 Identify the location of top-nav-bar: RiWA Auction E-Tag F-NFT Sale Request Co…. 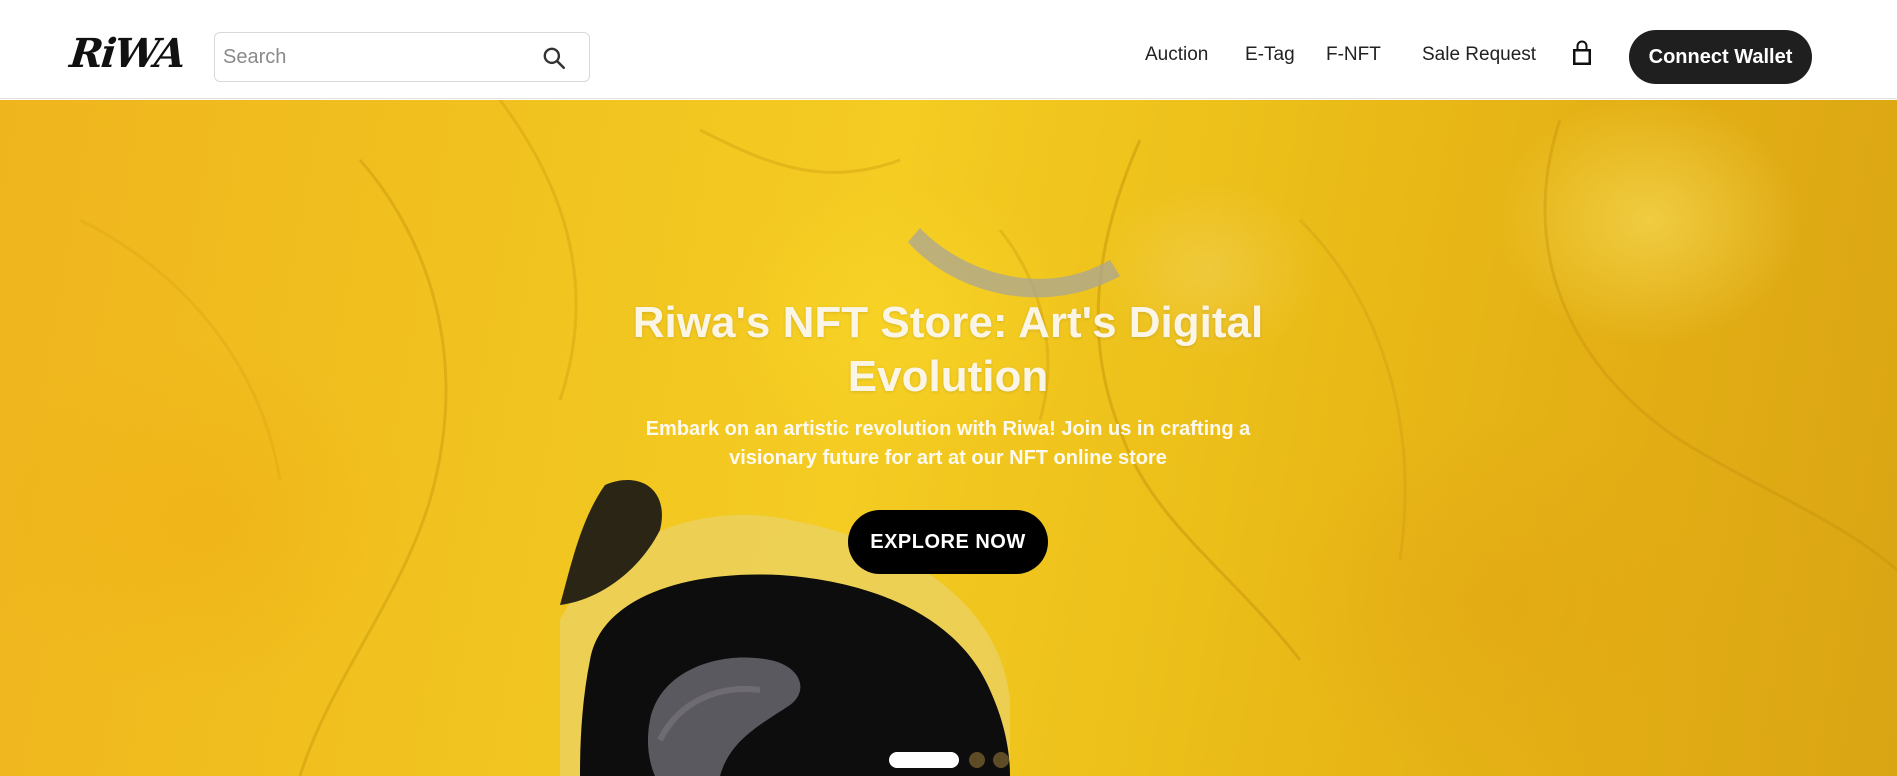
(948, 49).